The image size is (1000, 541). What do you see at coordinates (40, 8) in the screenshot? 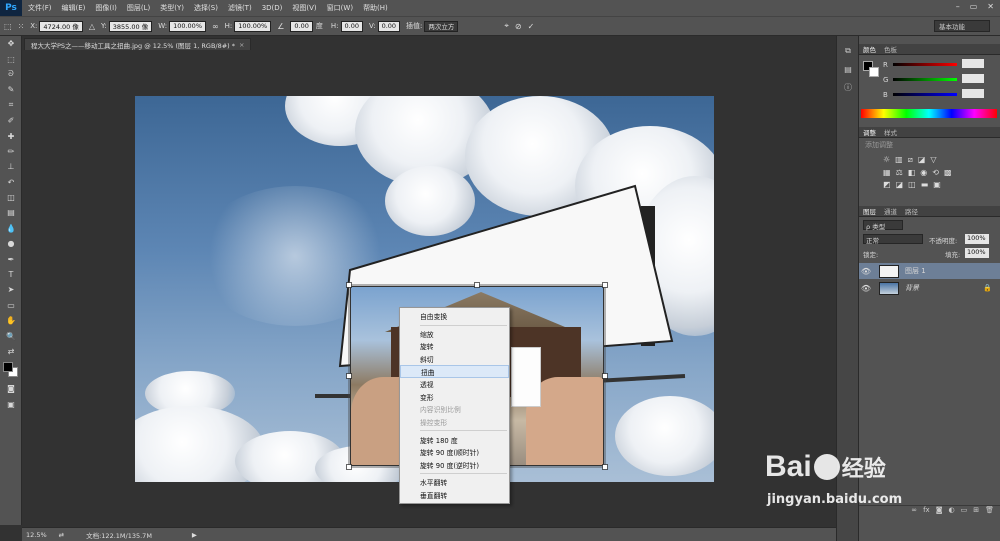
I see `menu-file: 文件(F)` at bounding box center [40, 8].